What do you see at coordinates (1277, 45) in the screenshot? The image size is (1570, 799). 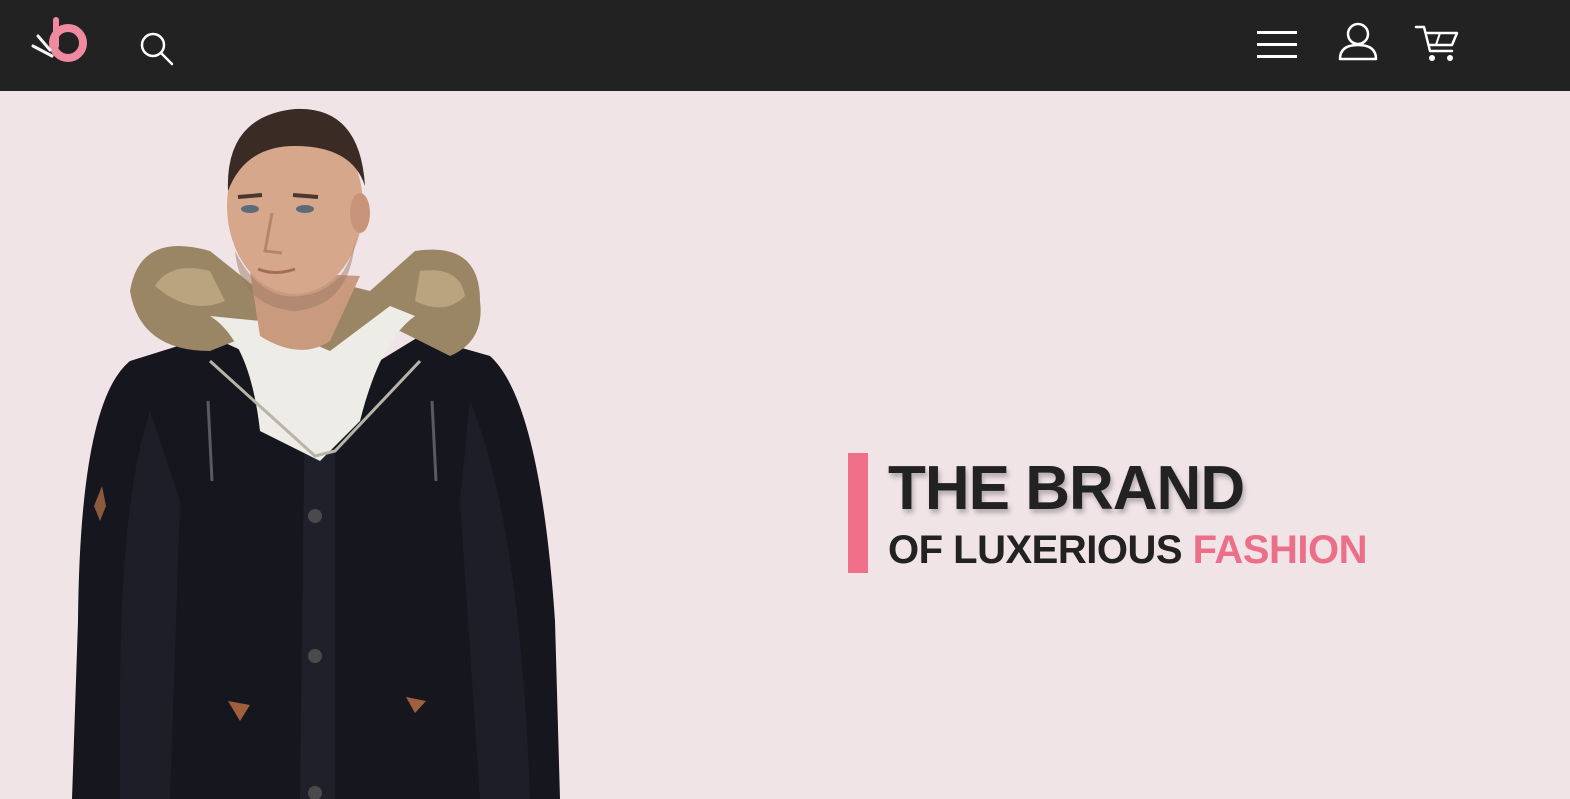 I see `hamburger-menu-icon` at bounding box center [1277, 45].